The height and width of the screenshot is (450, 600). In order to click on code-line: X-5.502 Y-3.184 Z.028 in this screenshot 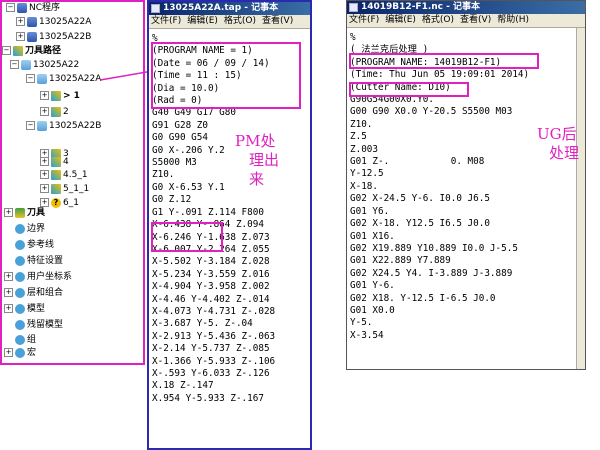, I will do `click(211, 262)`.